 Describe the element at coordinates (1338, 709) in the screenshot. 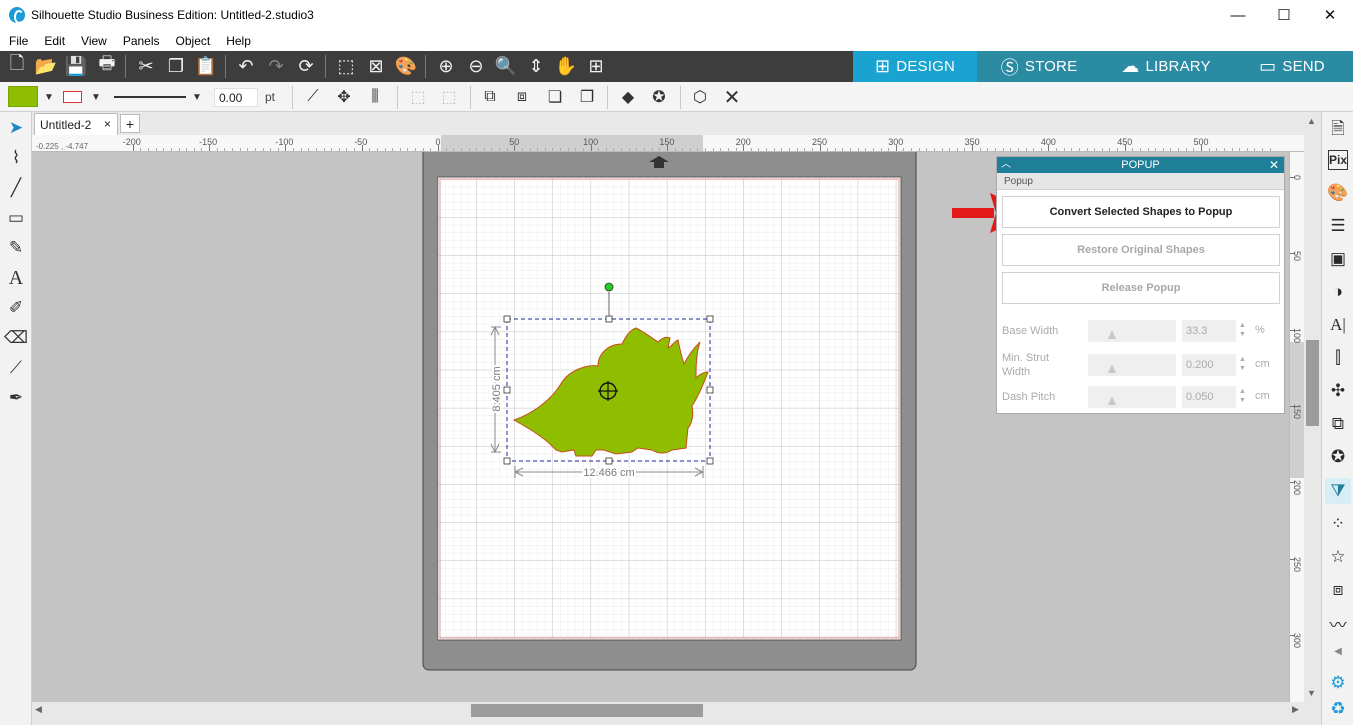

I see `sync-icon: ♻` at that location.